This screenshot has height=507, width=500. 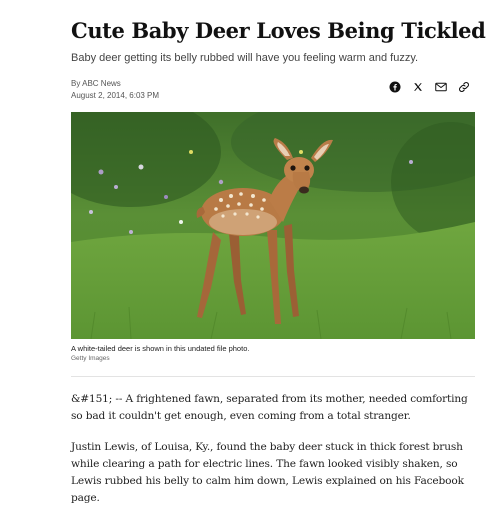 What do you see at coordinates (90, 358) in the screenshot?
I see `photo-credit: Getty Images` at bounding box center [90, 358].